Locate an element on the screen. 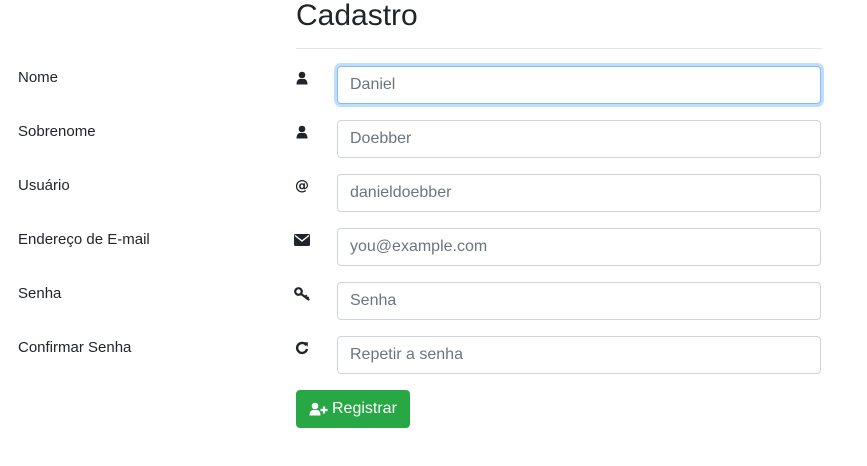  nome-label: Nome is located at coordinates (38, 77).